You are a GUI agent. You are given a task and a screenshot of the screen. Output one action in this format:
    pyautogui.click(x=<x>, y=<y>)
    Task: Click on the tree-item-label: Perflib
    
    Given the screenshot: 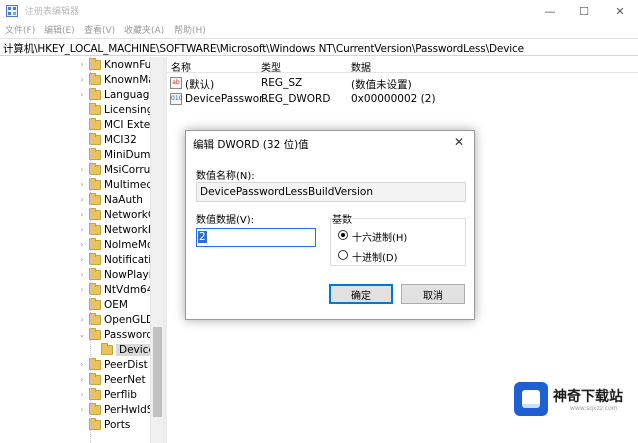 What is the action you would take?
    pyautogui.click(x=120, y=395)
    